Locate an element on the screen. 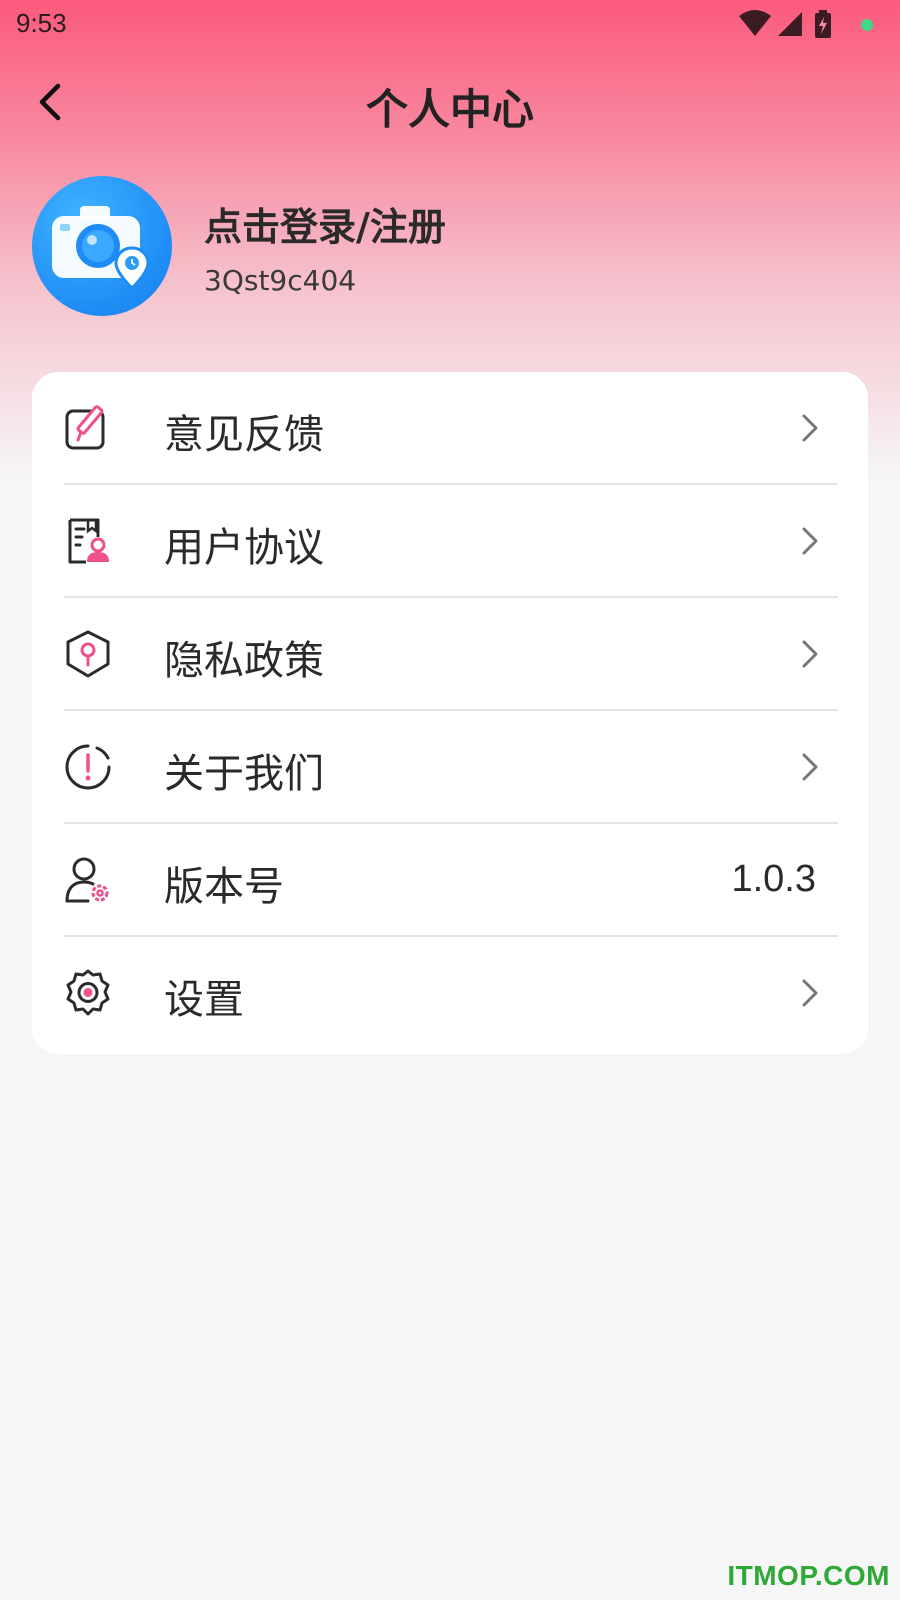 This screenshot has width=900, height=1600. battery-charging-icon is located at coordinates (823, 24).